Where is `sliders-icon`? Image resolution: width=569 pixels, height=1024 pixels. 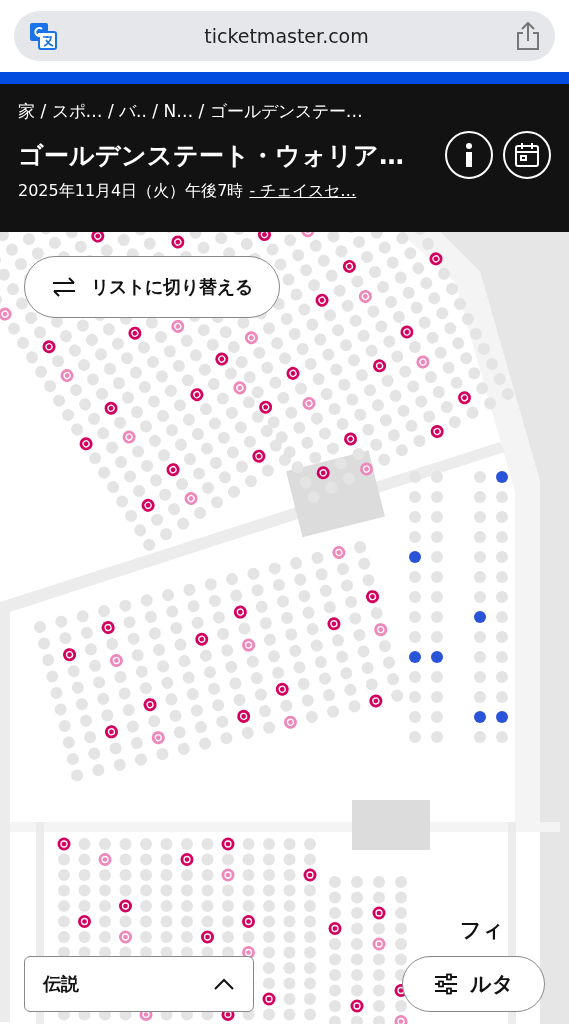
sliders-icon is located at coordinates (445, 984).